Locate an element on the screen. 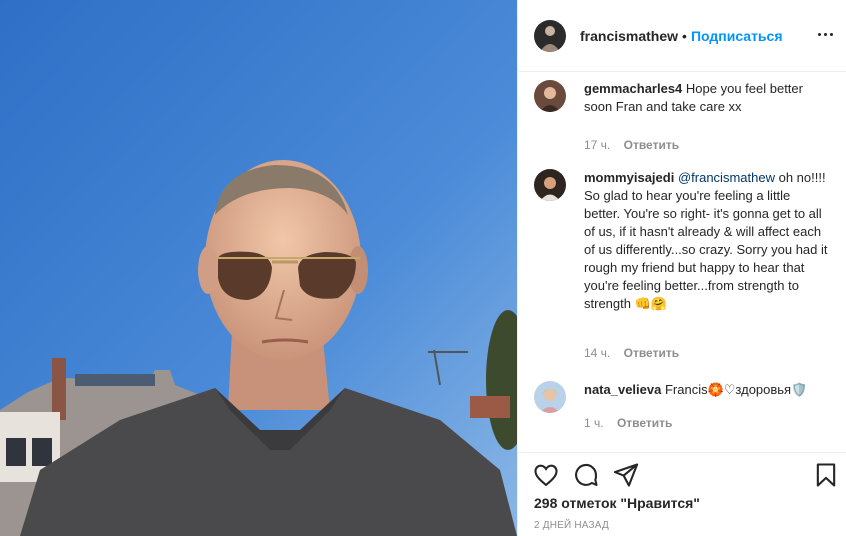 This screenshot has width=846, height=536. likes-count: 298 отметок "Нравится" is located at coordinates (617, 503).